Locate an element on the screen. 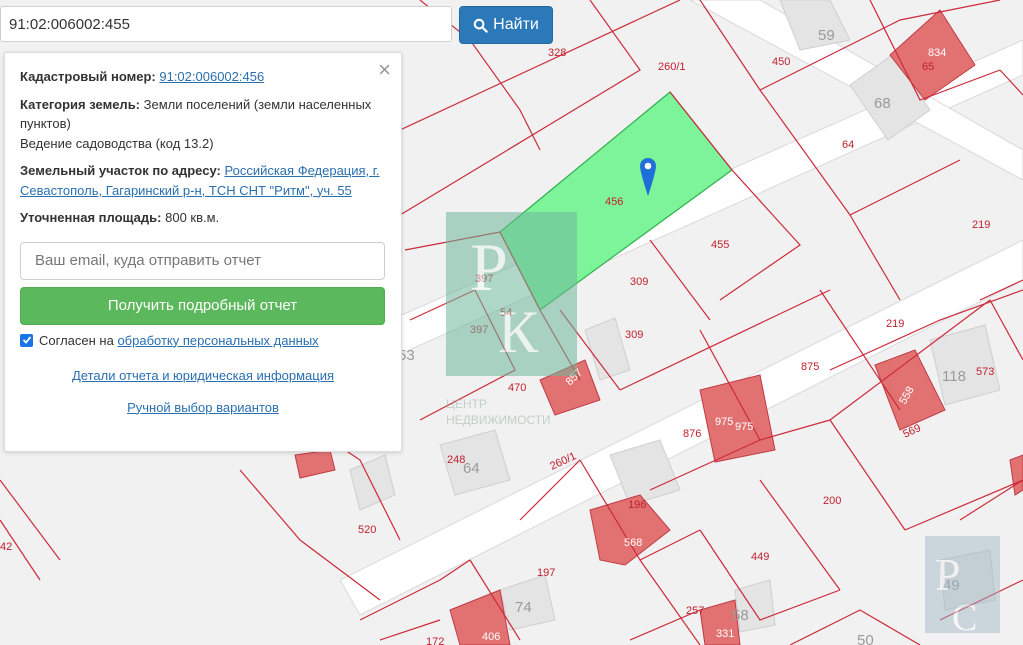  parcel-label: 520 is located at coordinates (367, 530).